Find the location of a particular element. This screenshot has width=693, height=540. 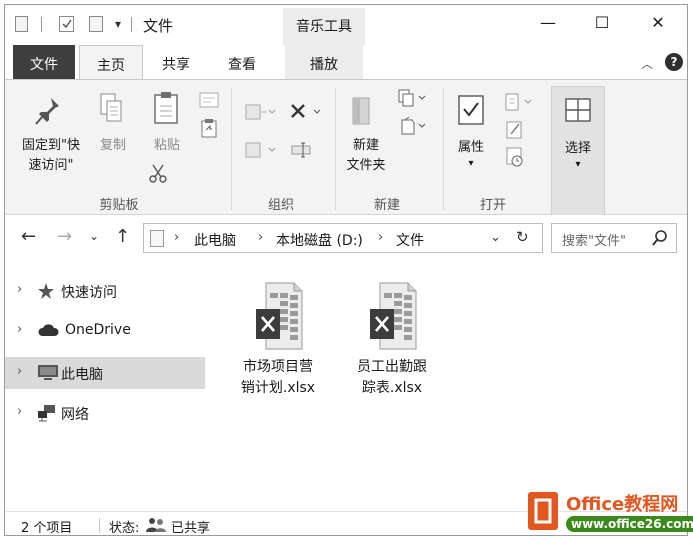

cut-icon is located at coordinates (158, 174).